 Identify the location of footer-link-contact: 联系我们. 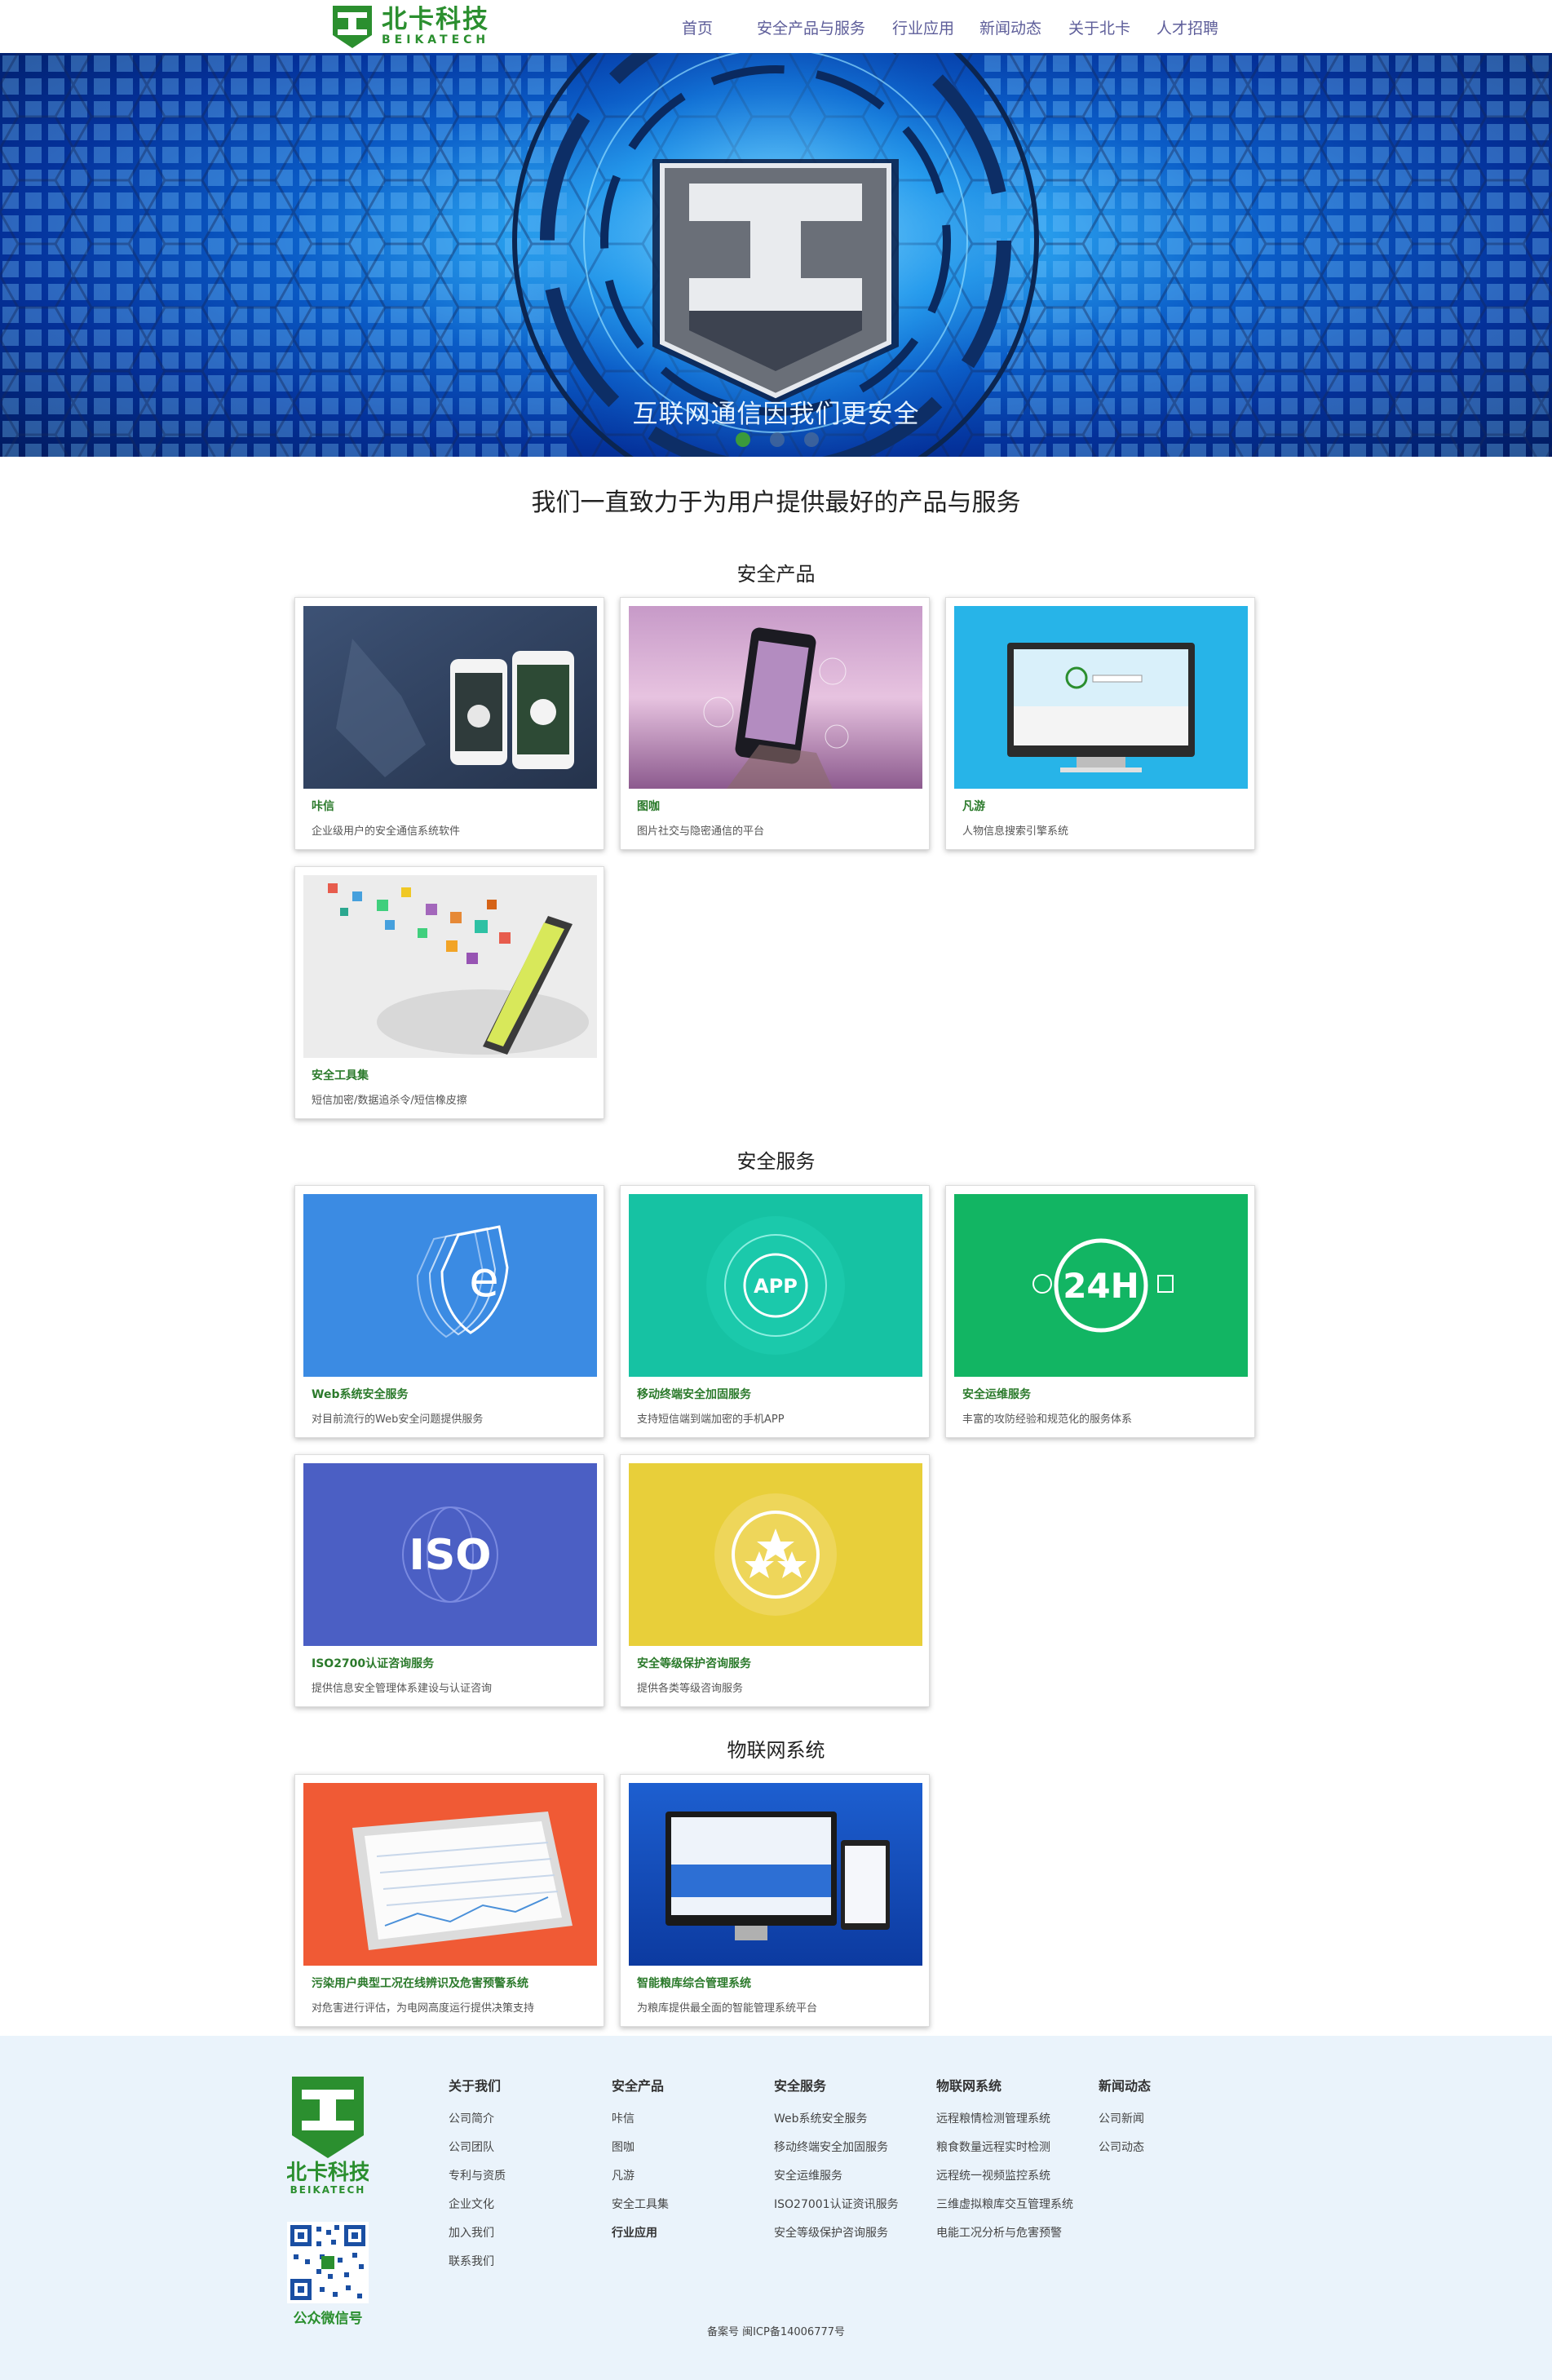
(477, 2268).